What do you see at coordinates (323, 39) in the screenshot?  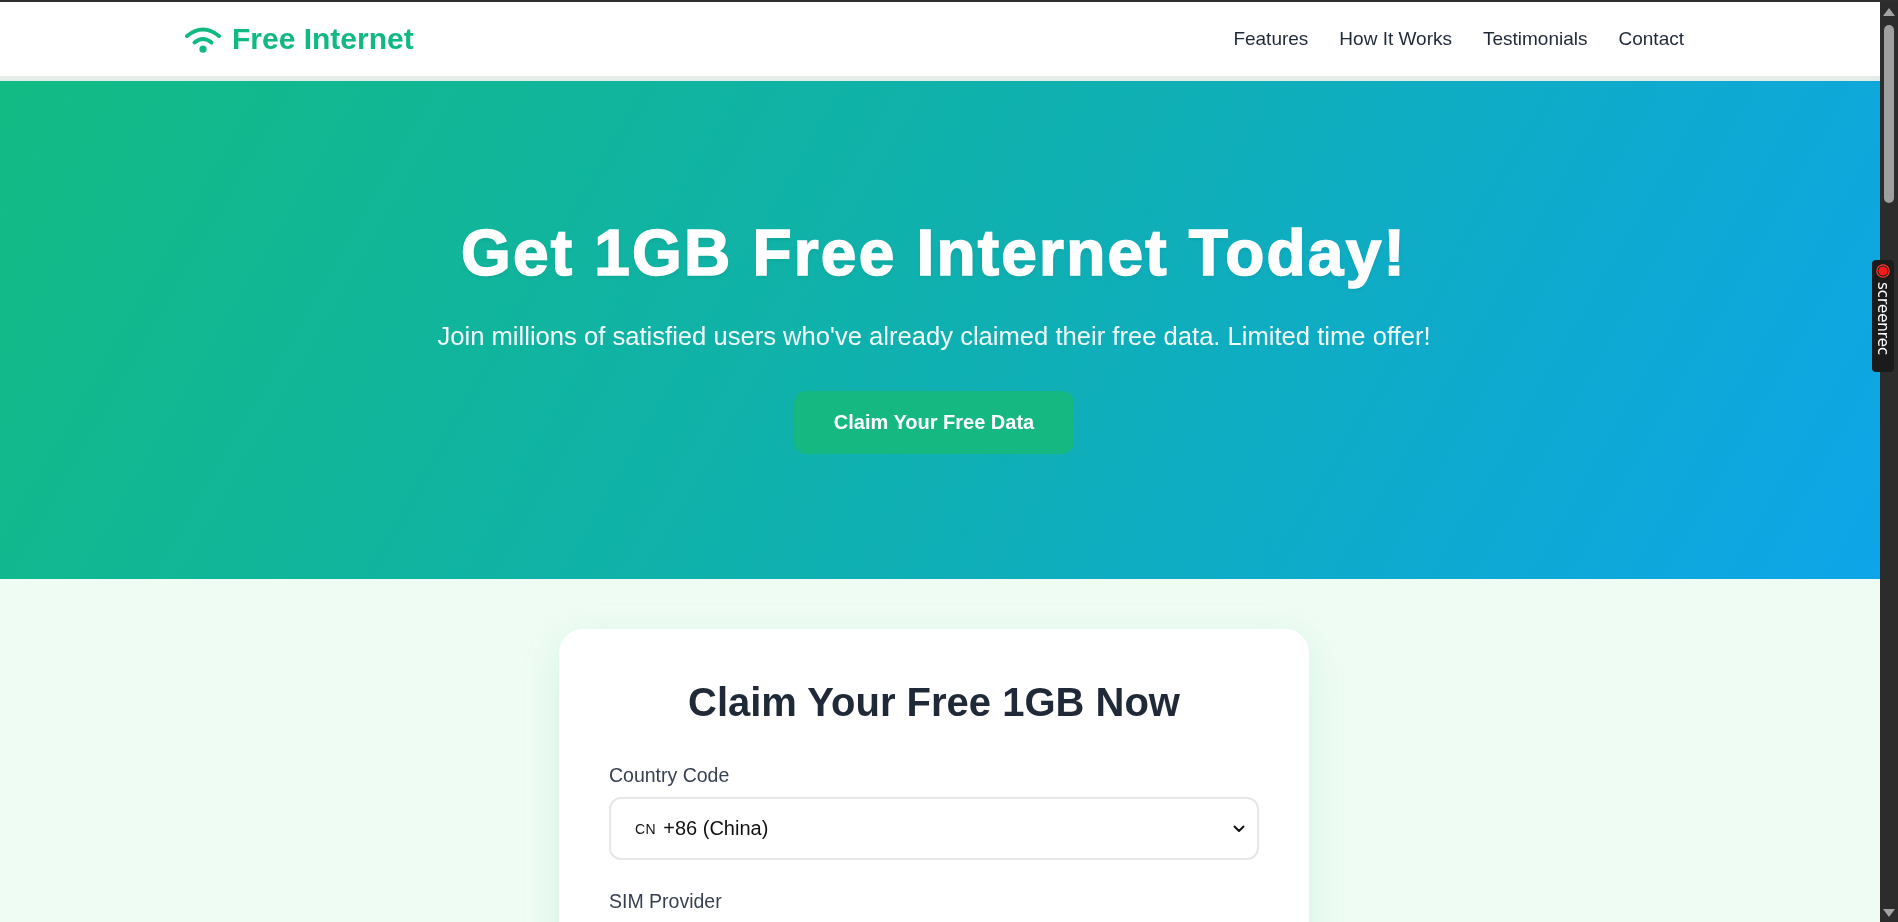 I see `logo-text: Free Internet` at bounding box center [323, 39].